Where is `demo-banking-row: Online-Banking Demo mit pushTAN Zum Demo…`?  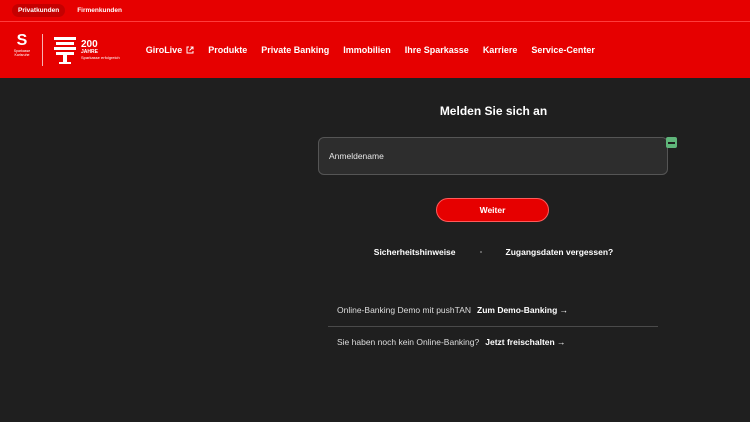 demo-banking-row: Online-Banking Demo mit pushTAN Zum Demo… is located at coordinates (452, 310).